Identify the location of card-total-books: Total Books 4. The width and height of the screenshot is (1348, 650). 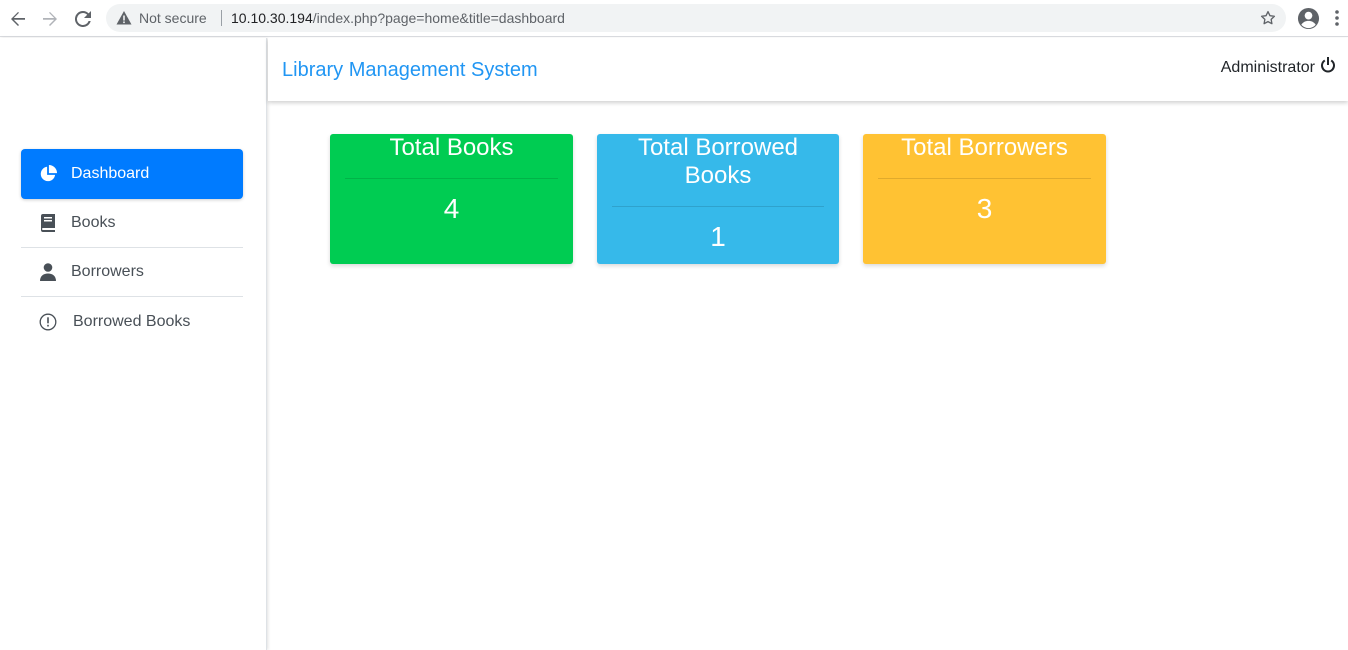
(451, 199).